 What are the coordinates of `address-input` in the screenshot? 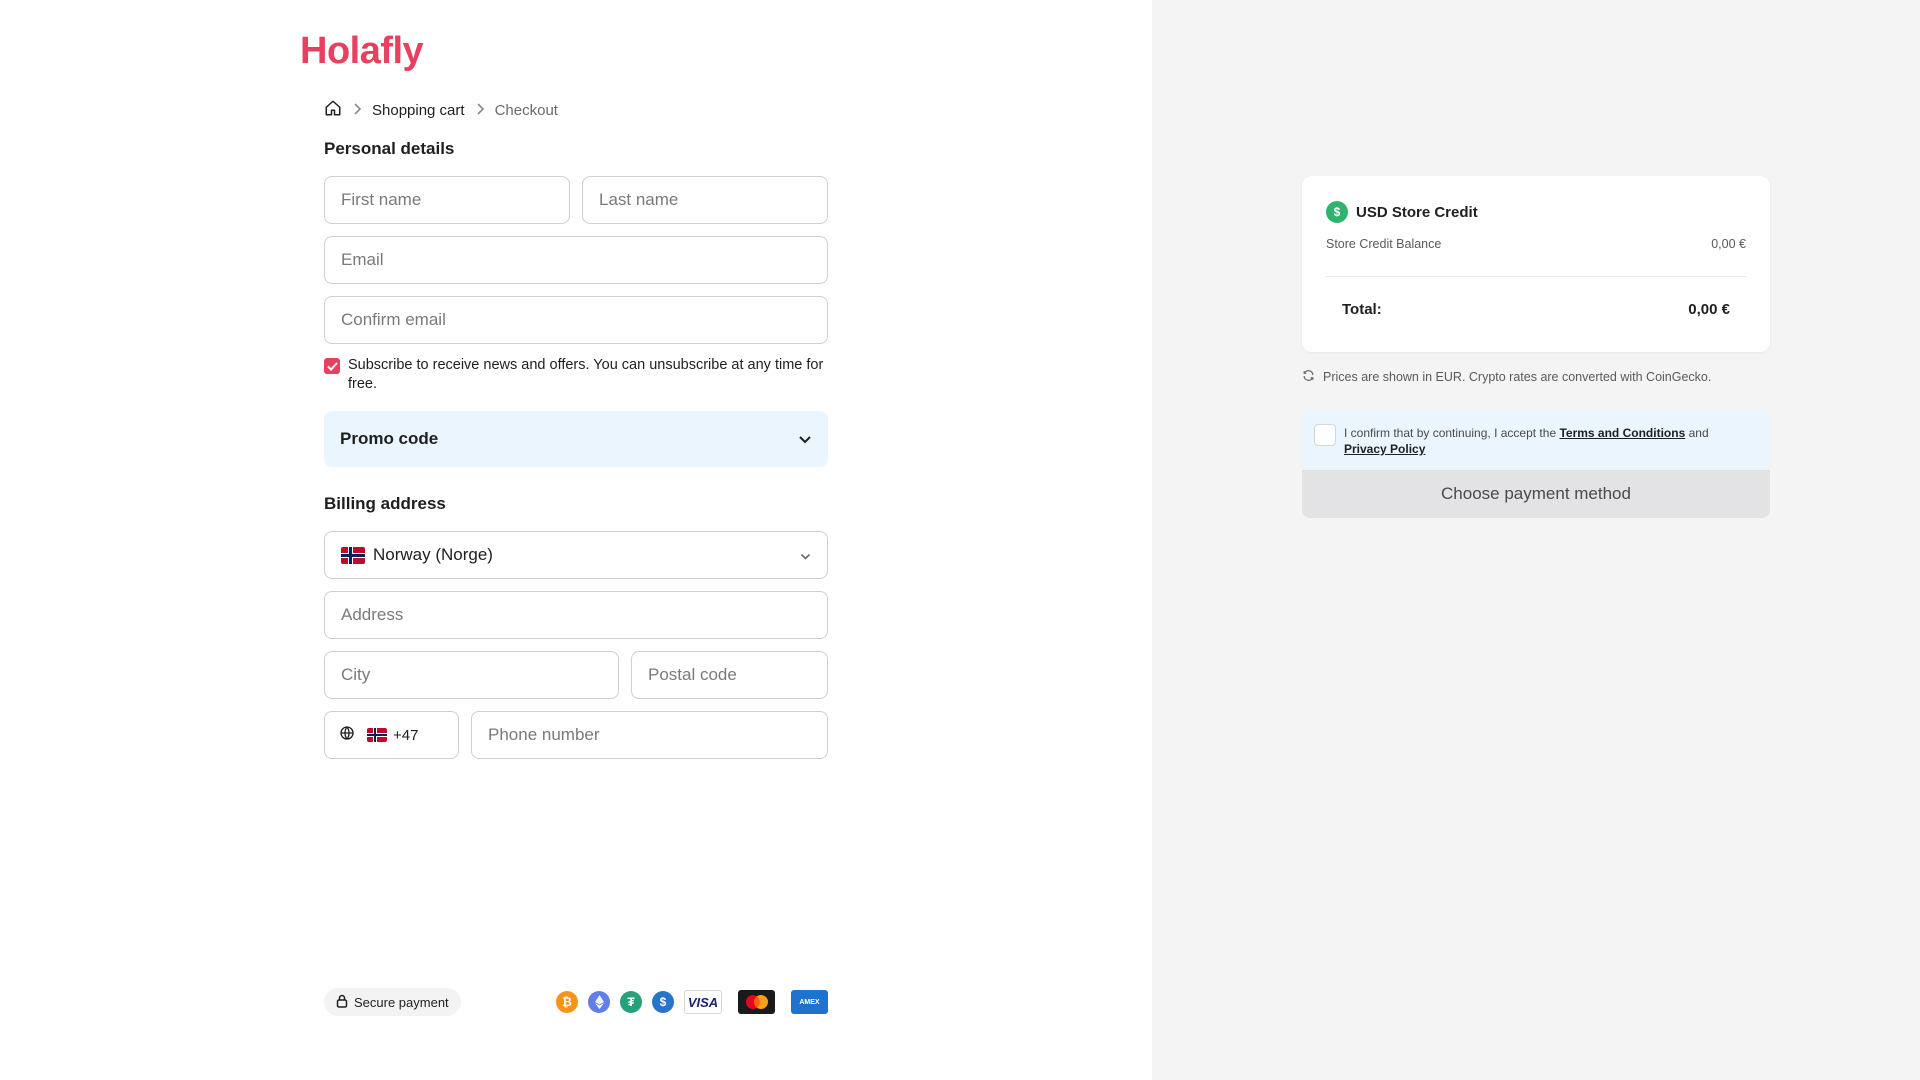 It's located at (576, 615).